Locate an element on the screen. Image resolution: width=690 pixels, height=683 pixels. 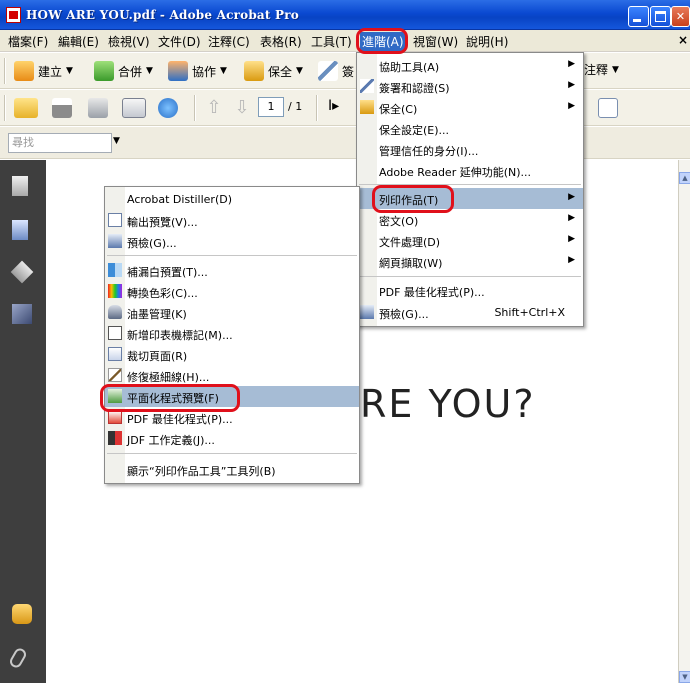
next-page-button: ⇩ is located at coordinates (242, 108).